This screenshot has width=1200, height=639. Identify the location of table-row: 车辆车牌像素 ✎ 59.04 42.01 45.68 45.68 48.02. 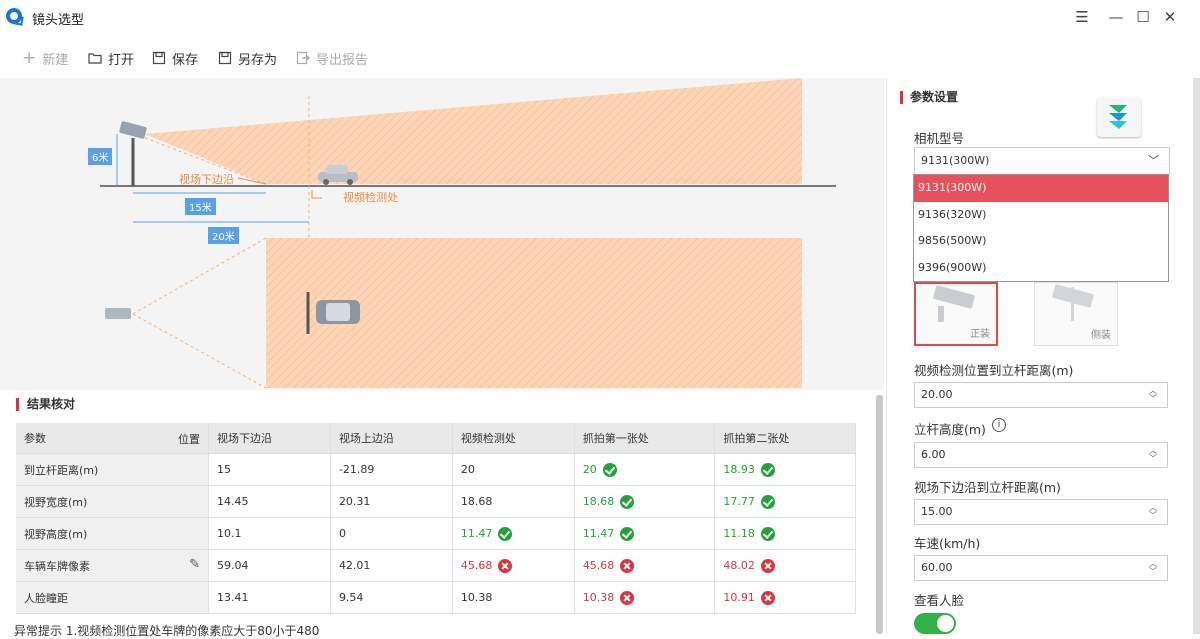
(436, 565).